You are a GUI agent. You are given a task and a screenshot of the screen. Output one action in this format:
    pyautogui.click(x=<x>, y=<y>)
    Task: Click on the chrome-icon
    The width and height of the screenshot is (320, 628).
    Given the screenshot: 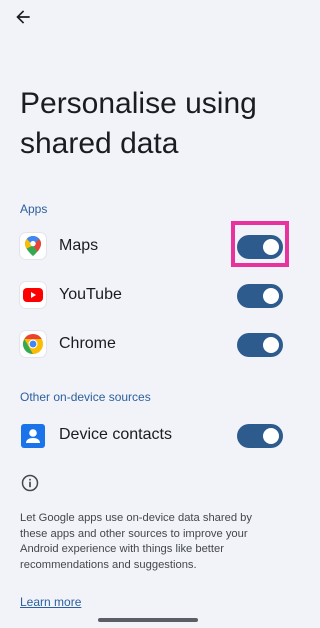 What is the action you would take?
    pyautogui.click(x=33, y=344)
    